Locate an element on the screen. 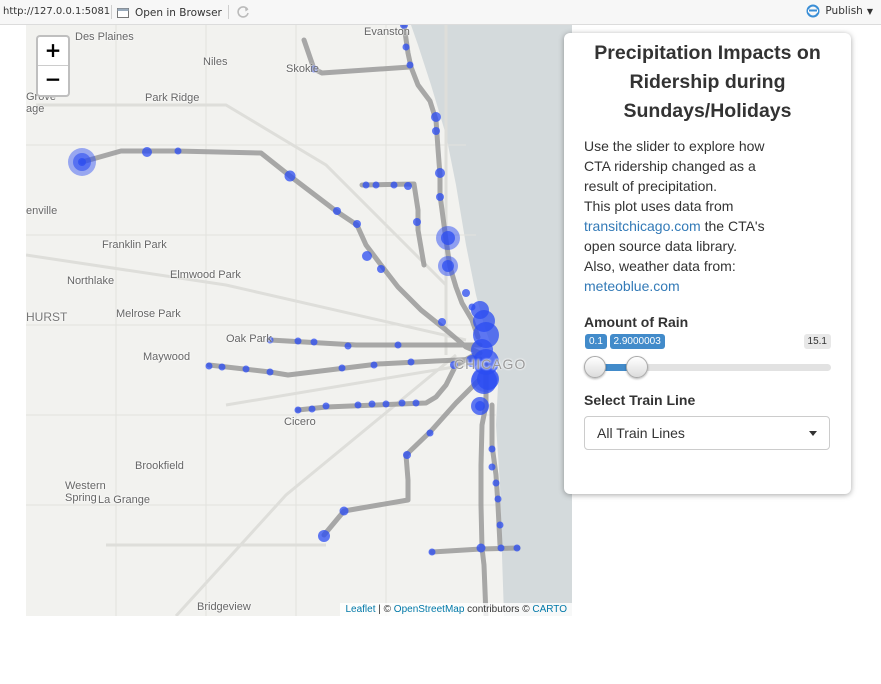 The height and width of the screenshot is (684, 881). place-label: Maywood is located at coordinates (167, 357).